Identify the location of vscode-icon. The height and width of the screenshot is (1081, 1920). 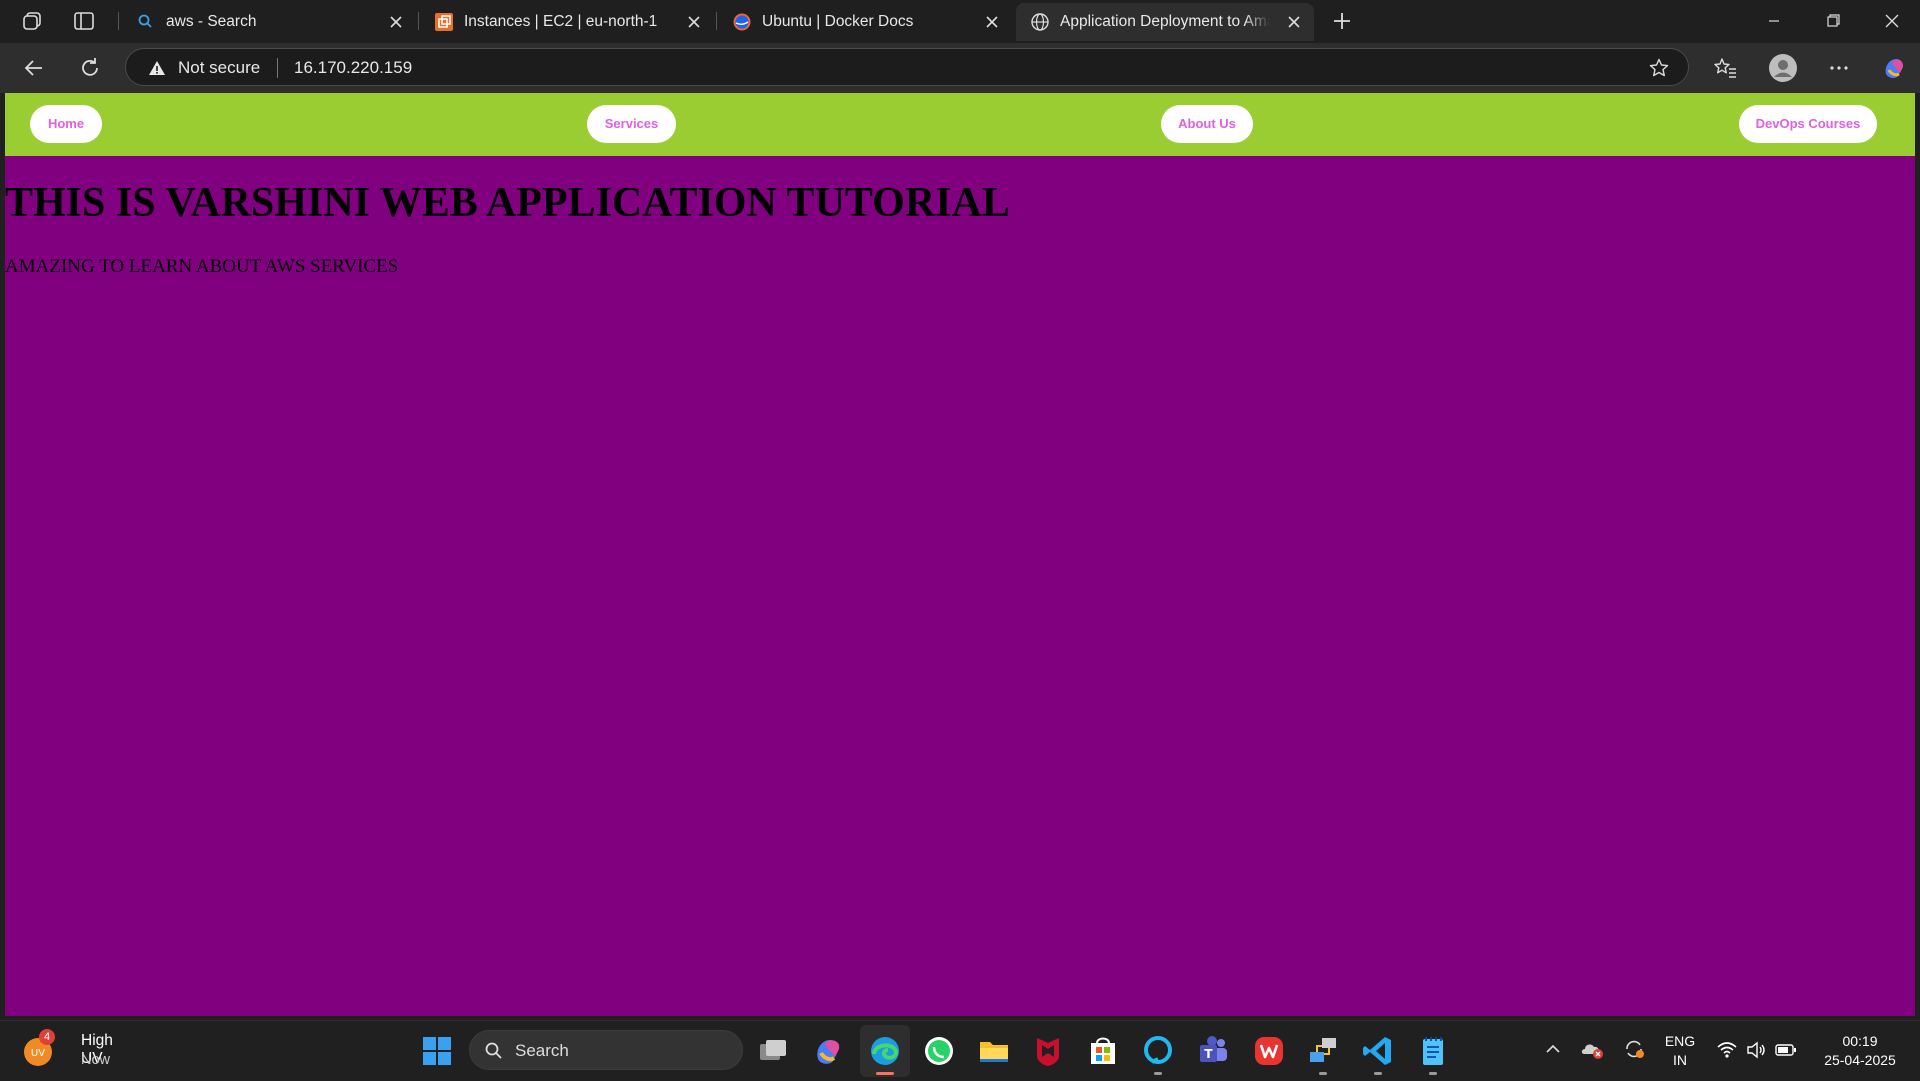
(1378, 1051).